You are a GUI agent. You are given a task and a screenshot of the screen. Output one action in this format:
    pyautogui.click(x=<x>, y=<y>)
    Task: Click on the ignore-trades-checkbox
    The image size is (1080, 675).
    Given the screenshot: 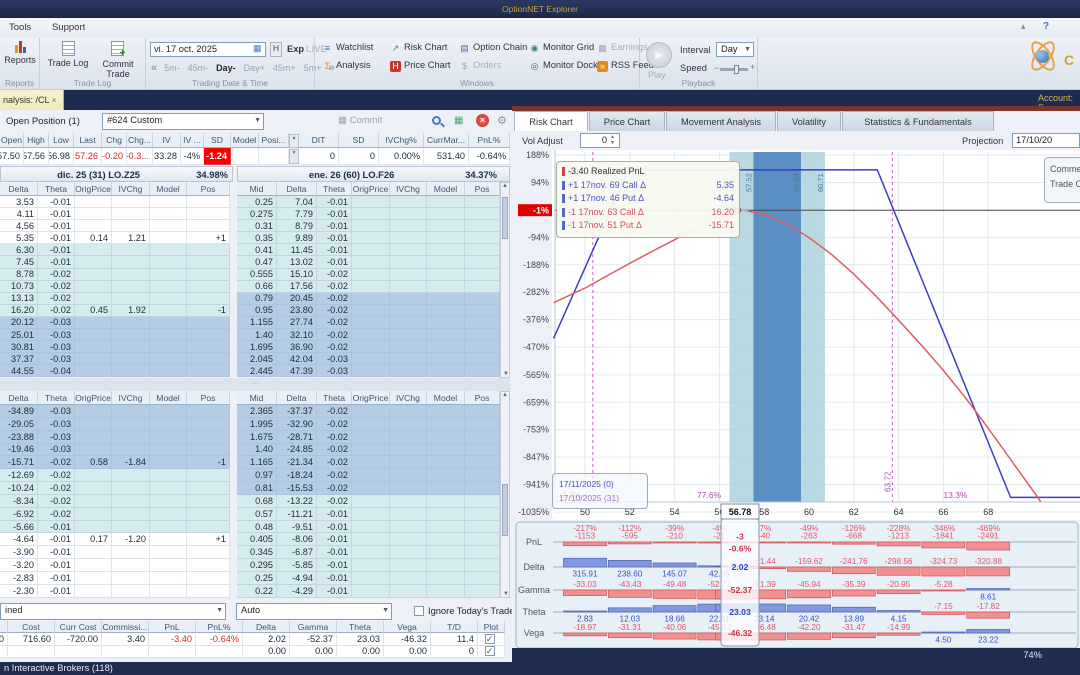 What is the action you would take?
    pyautogui.click(x=419, y=611)
    